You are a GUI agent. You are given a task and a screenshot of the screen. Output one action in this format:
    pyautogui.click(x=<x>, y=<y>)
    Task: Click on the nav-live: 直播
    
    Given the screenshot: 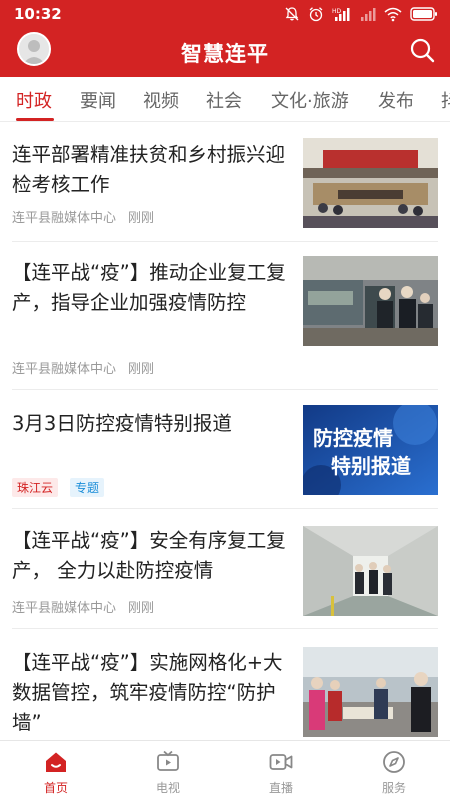 What is the action you would take?
    pyautogui.click(x=281, y=770)
    